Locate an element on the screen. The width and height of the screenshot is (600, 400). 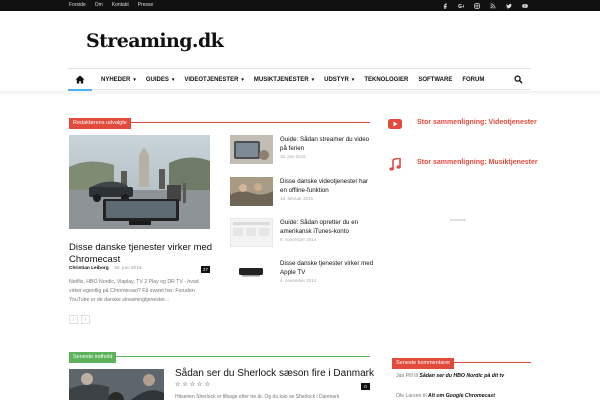
nav-item-label: FORUM is located at coordinates (473, 79).